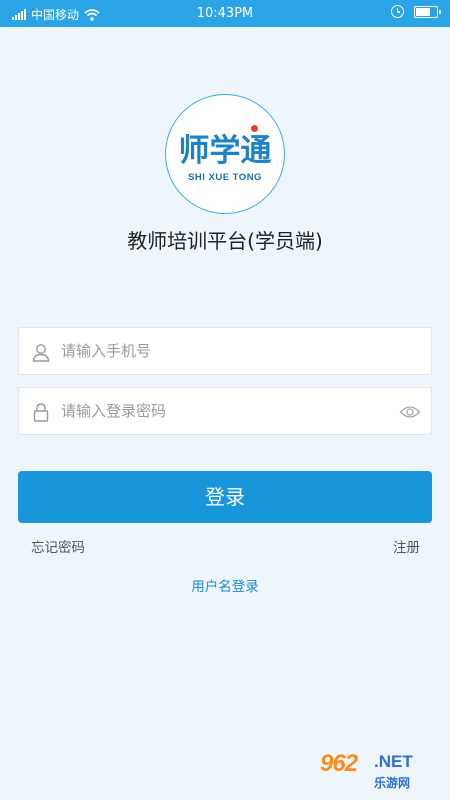 The image size is (450, 800). What do you see at coordinates (225, 147) in the screenshot?
I see `logo-name-cn: 师学通` at bounding box center [225, 147].